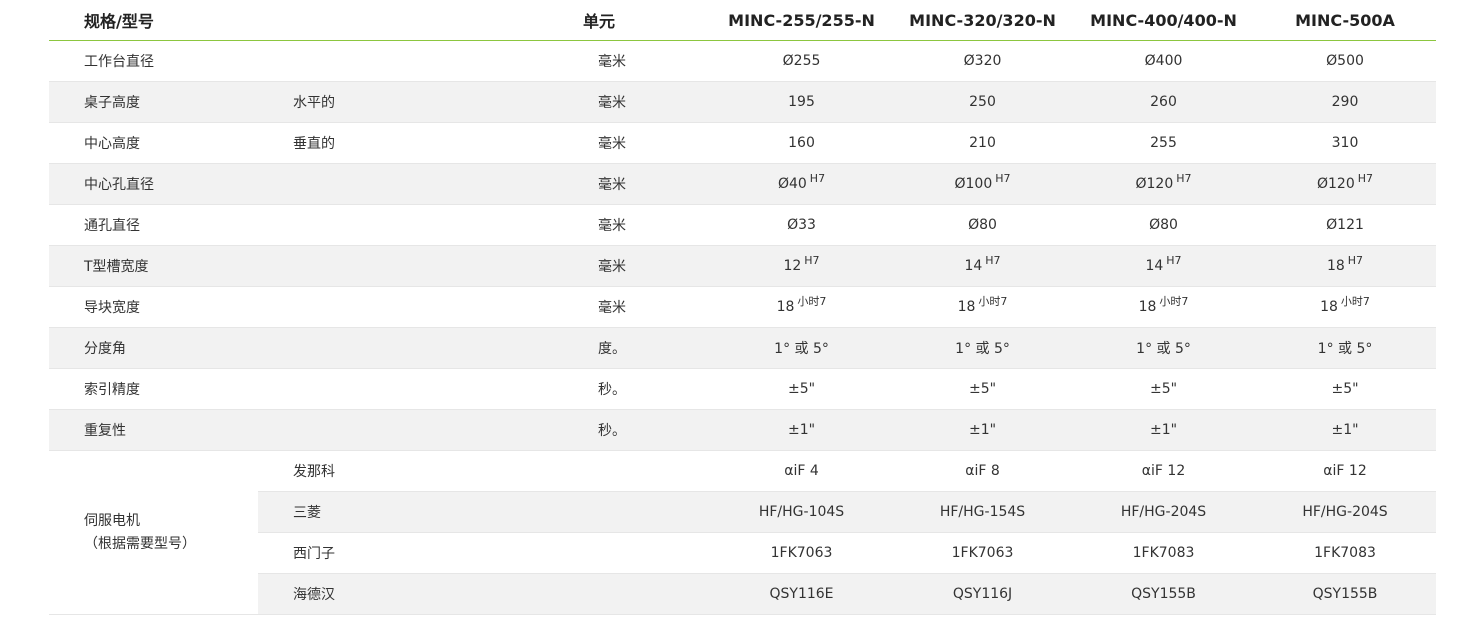 The width and height of the screenshot is (1480, 620). Describe the element at coordinates (801, 225) in the screenshot. I see `value-text: Ø33` at that location.